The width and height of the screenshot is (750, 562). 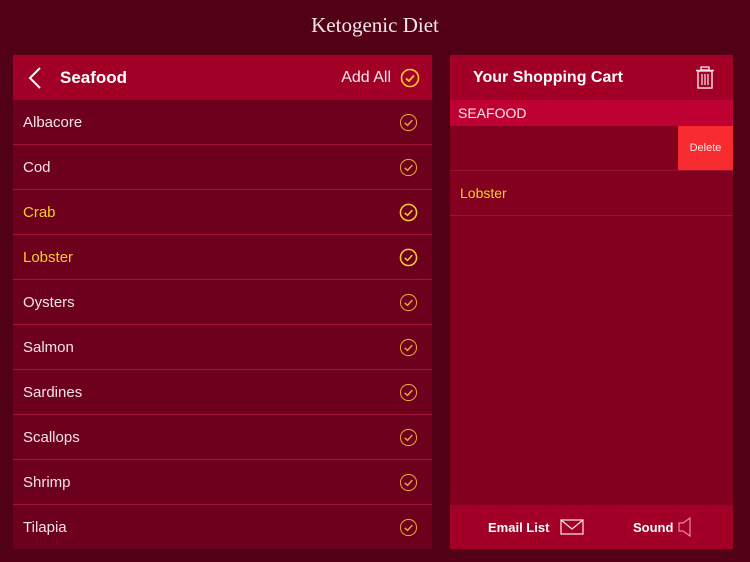 I want to click on sound-button: Sound, so click(x=662, y=527).